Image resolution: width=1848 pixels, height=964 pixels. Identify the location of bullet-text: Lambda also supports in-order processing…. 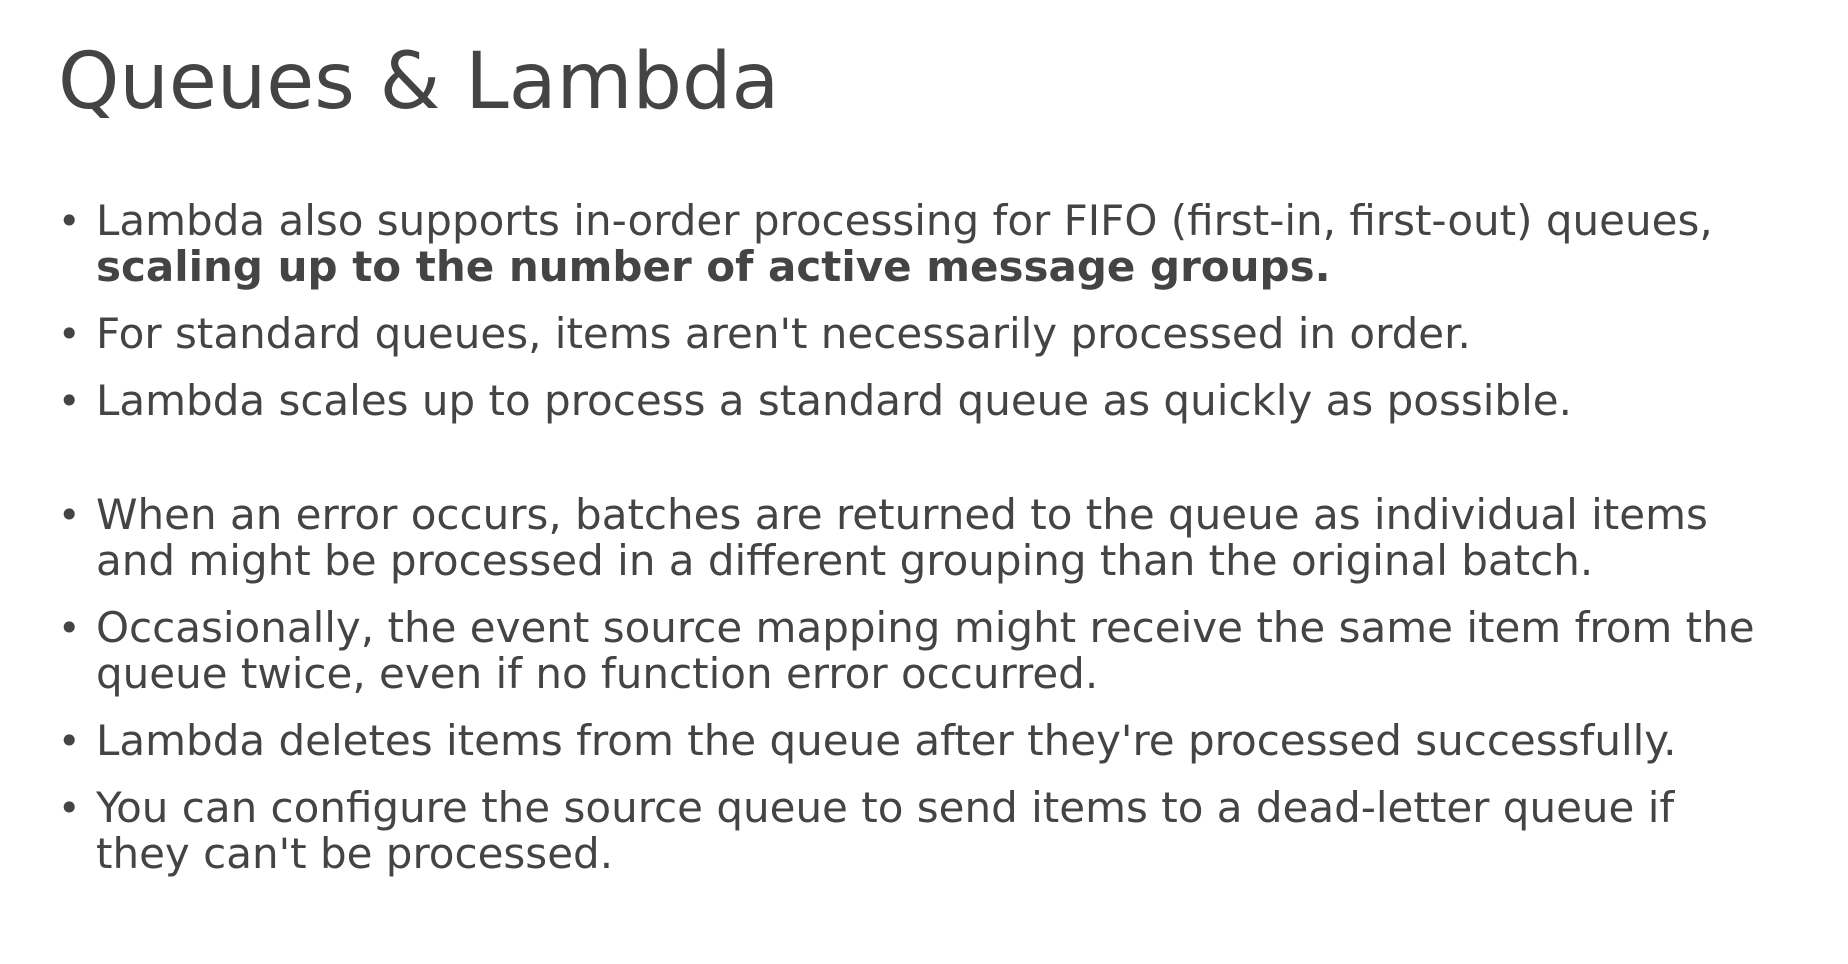
(904, 220).